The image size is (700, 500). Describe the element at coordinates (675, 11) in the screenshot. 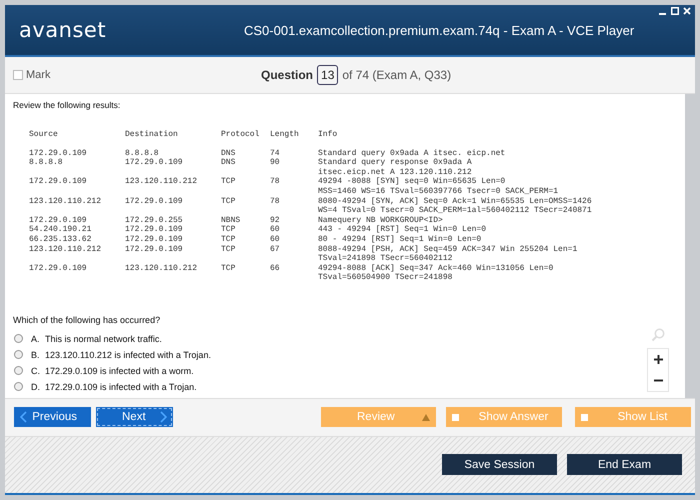

I see `maximize-icon` at that location.